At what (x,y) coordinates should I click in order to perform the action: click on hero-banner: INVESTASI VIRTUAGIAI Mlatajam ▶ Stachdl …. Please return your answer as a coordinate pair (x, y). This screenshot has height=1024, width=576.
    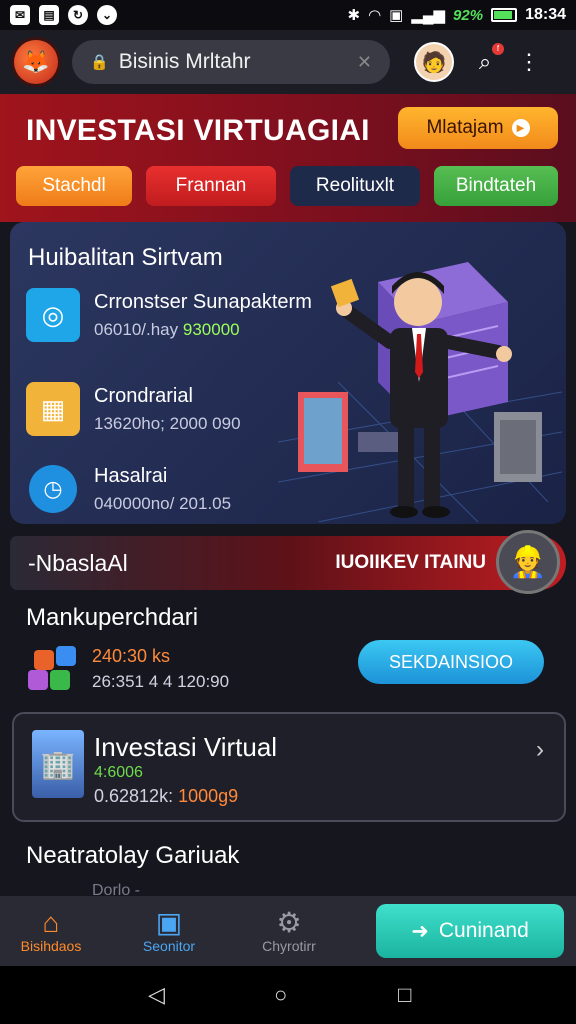
    Looking at the image, I should click on (288, 158).